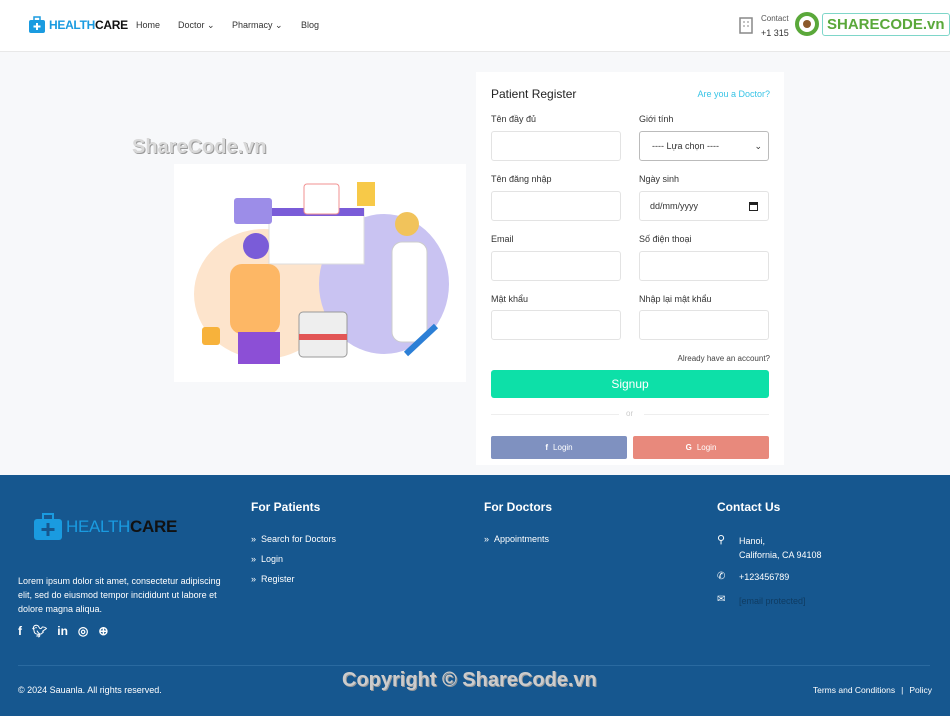 The height and width of the screenshot is (716, 950). I want to click on logo-text-health: HEALTH, so click(72, 25).